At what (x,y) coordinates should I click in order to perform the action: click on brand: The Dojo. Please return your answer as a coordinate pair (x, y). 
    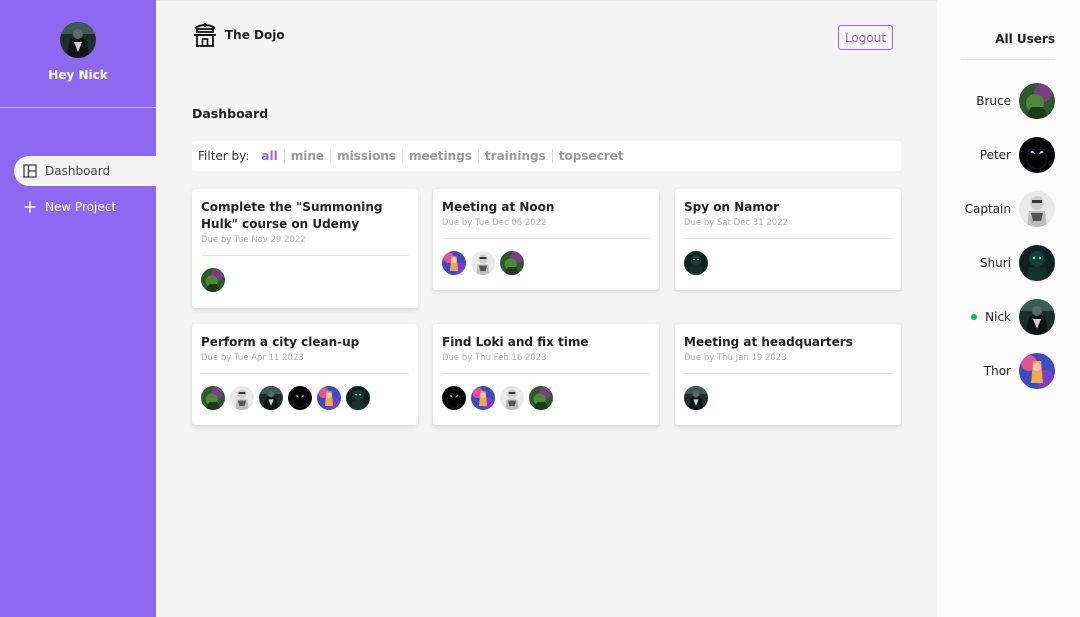
    Looking at the image, I should click on (238, 35).